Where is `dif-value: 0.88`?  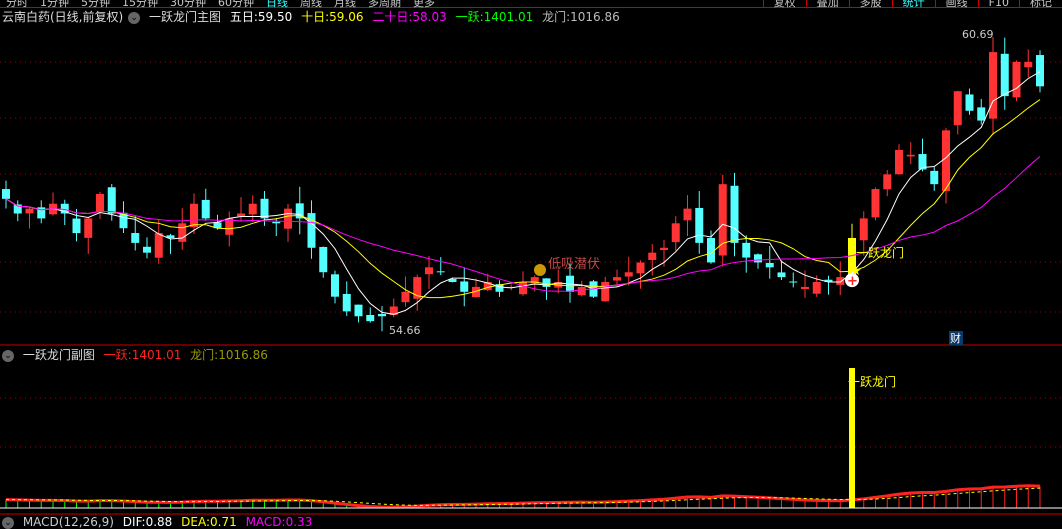
dif-value: 0.88 is located at coordinates (159, 522).